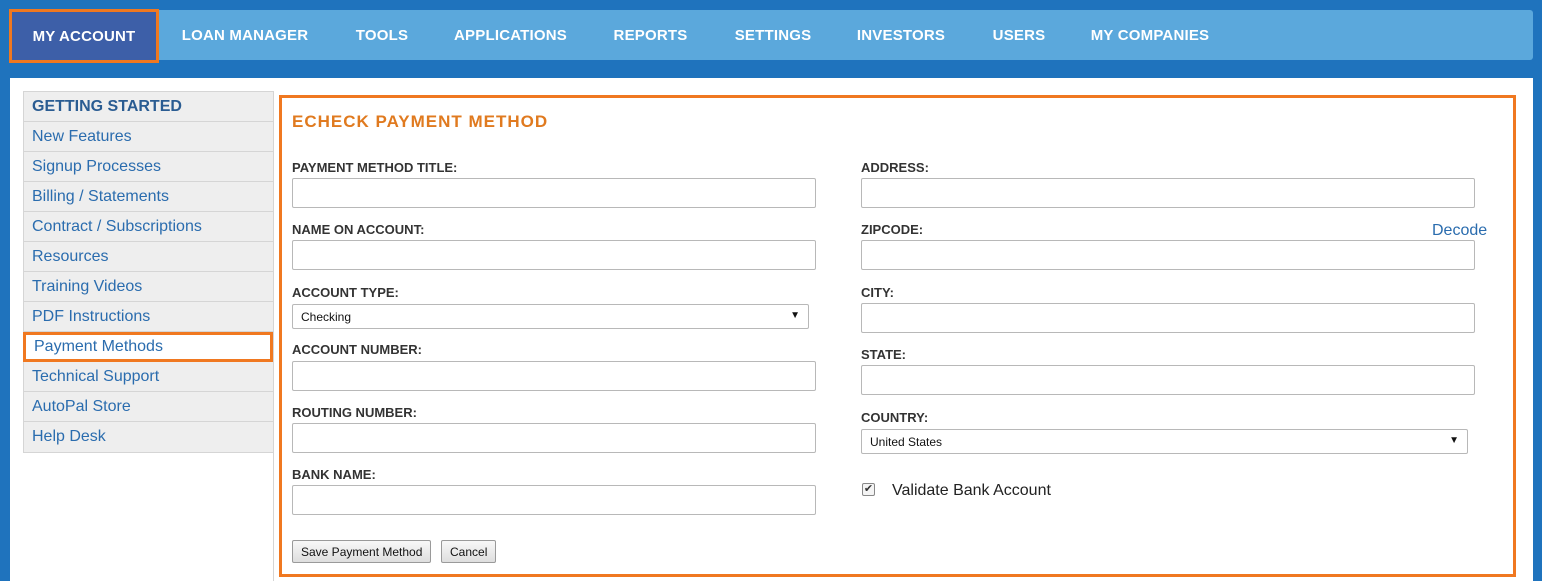 This screenshot has width=1542, height=581. I want to click on nav-reports: REPORTS, so click(650, 35).